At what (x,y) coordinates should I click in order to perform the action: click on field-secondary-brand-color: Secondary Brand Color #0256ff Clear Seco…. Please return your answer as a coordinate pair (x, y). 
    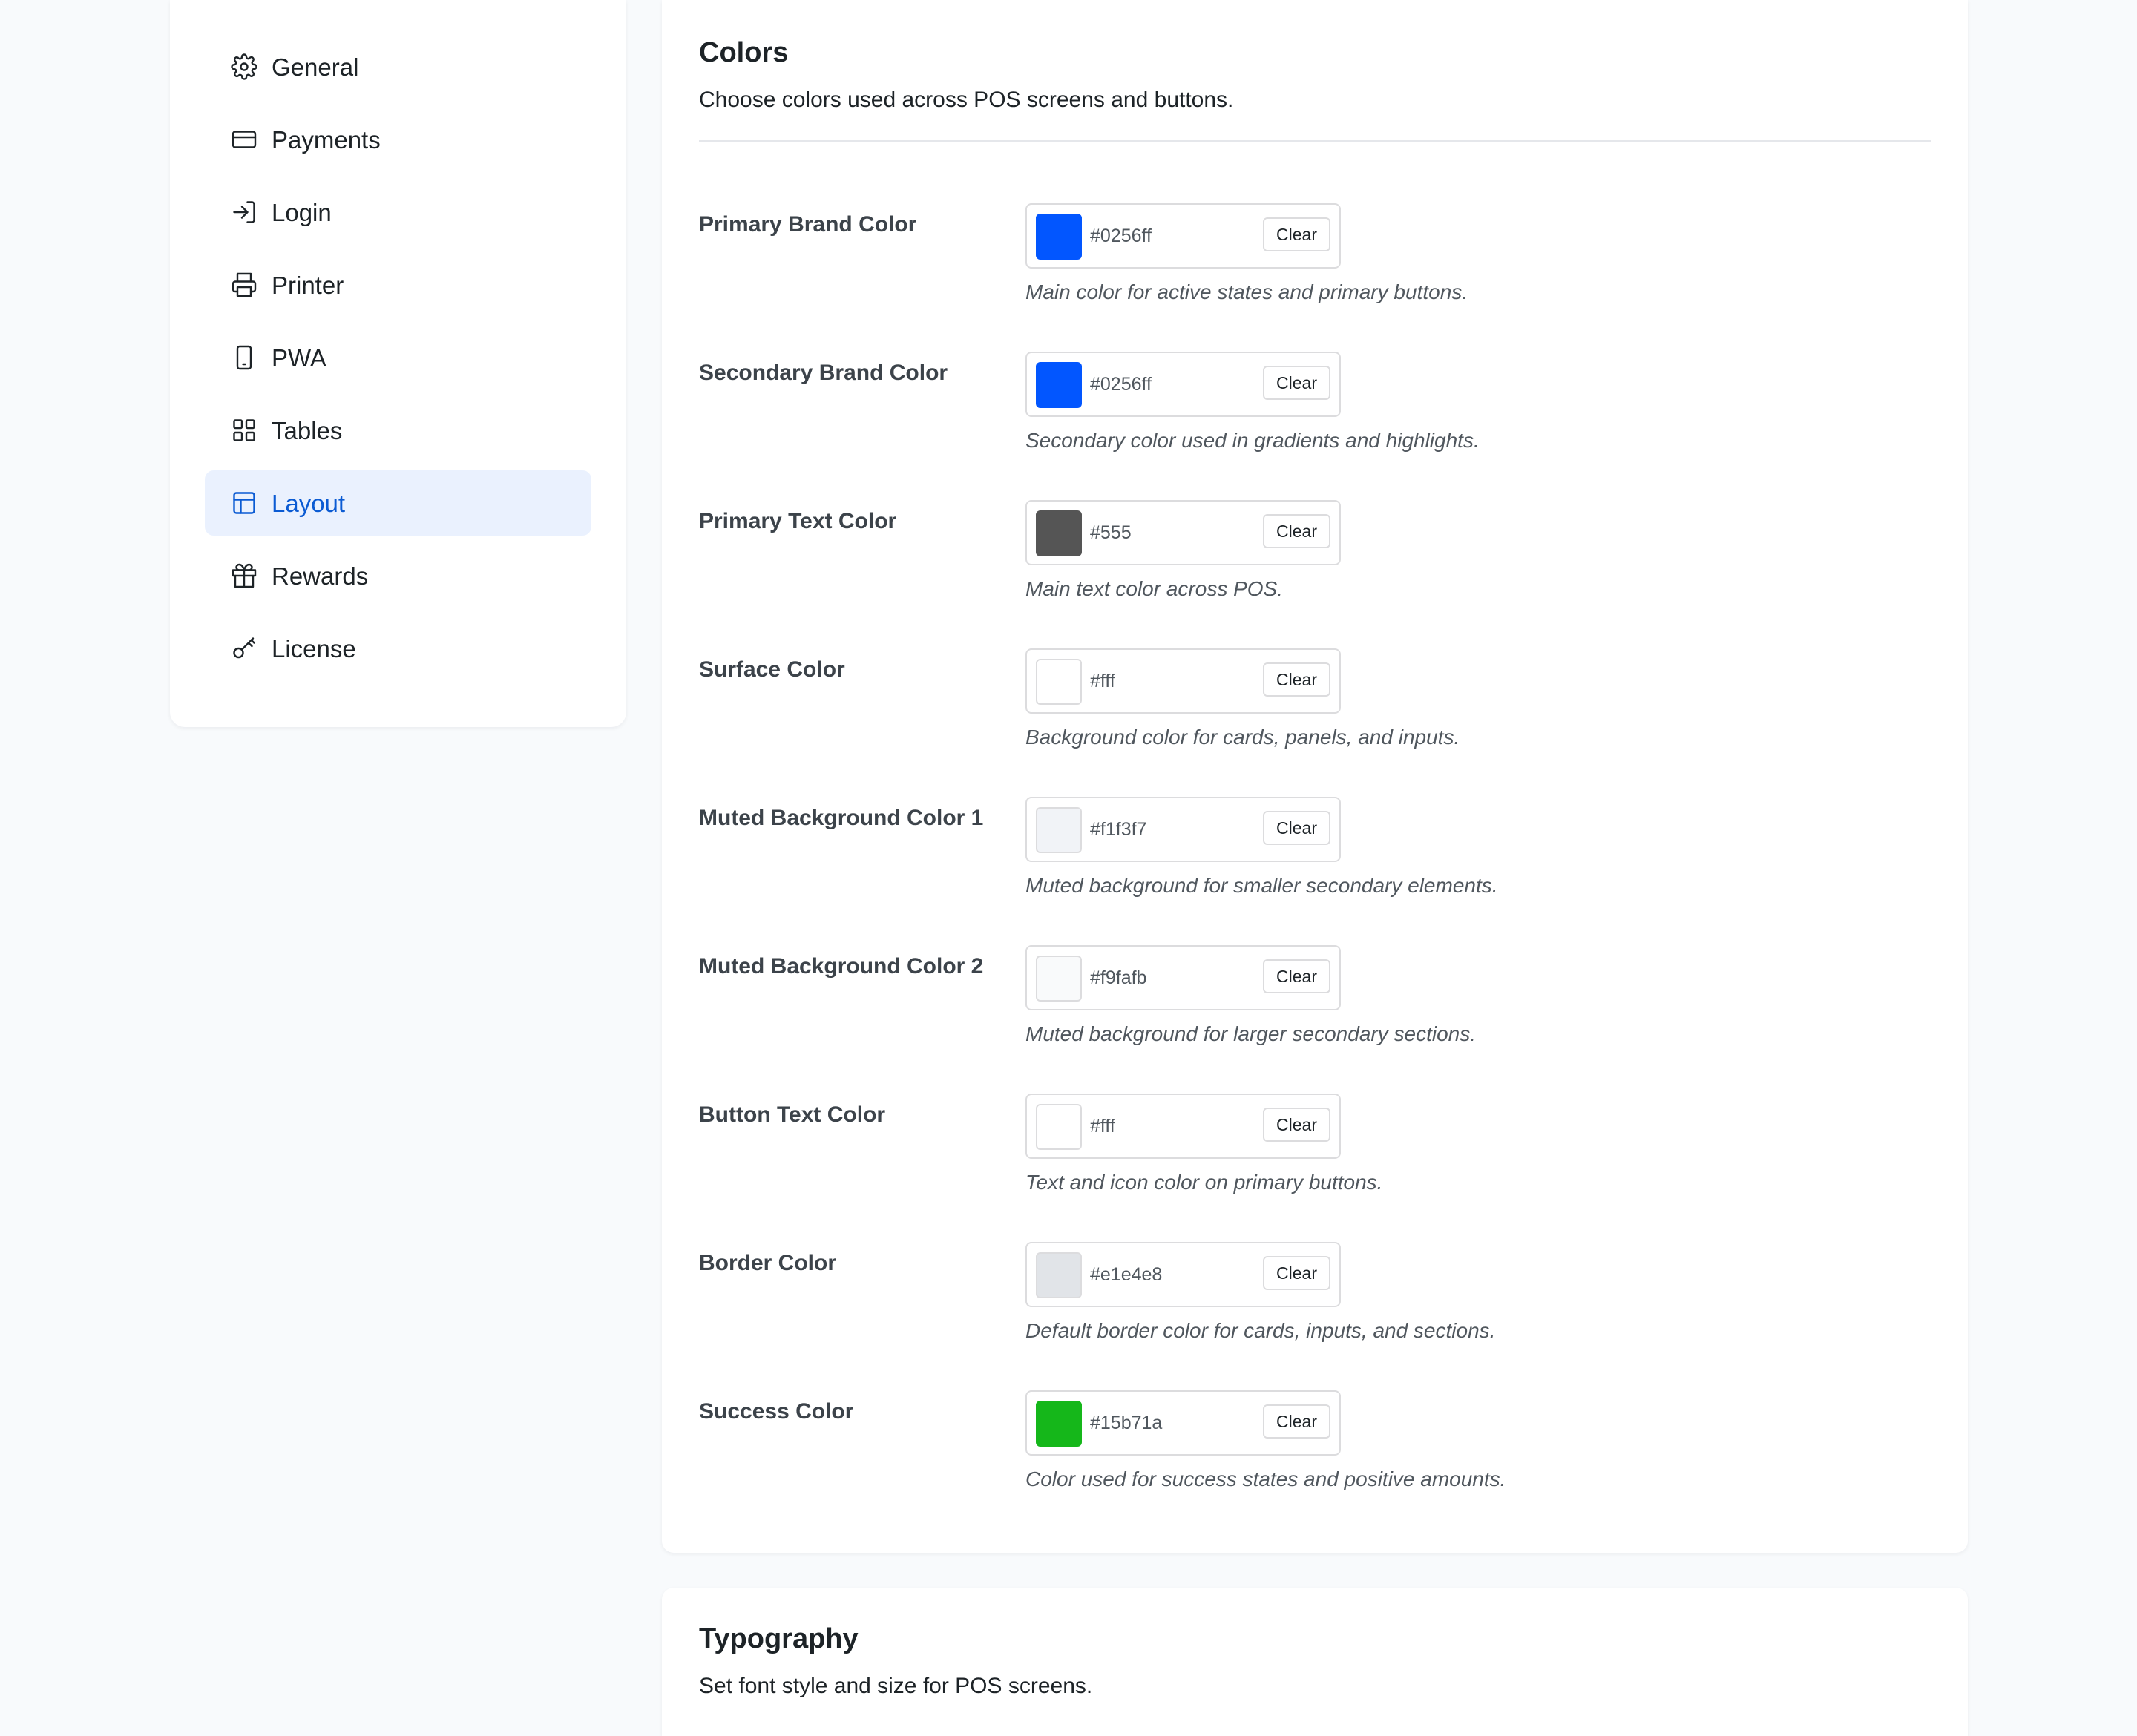
    Looking at the image, I should click on (1315, 415).